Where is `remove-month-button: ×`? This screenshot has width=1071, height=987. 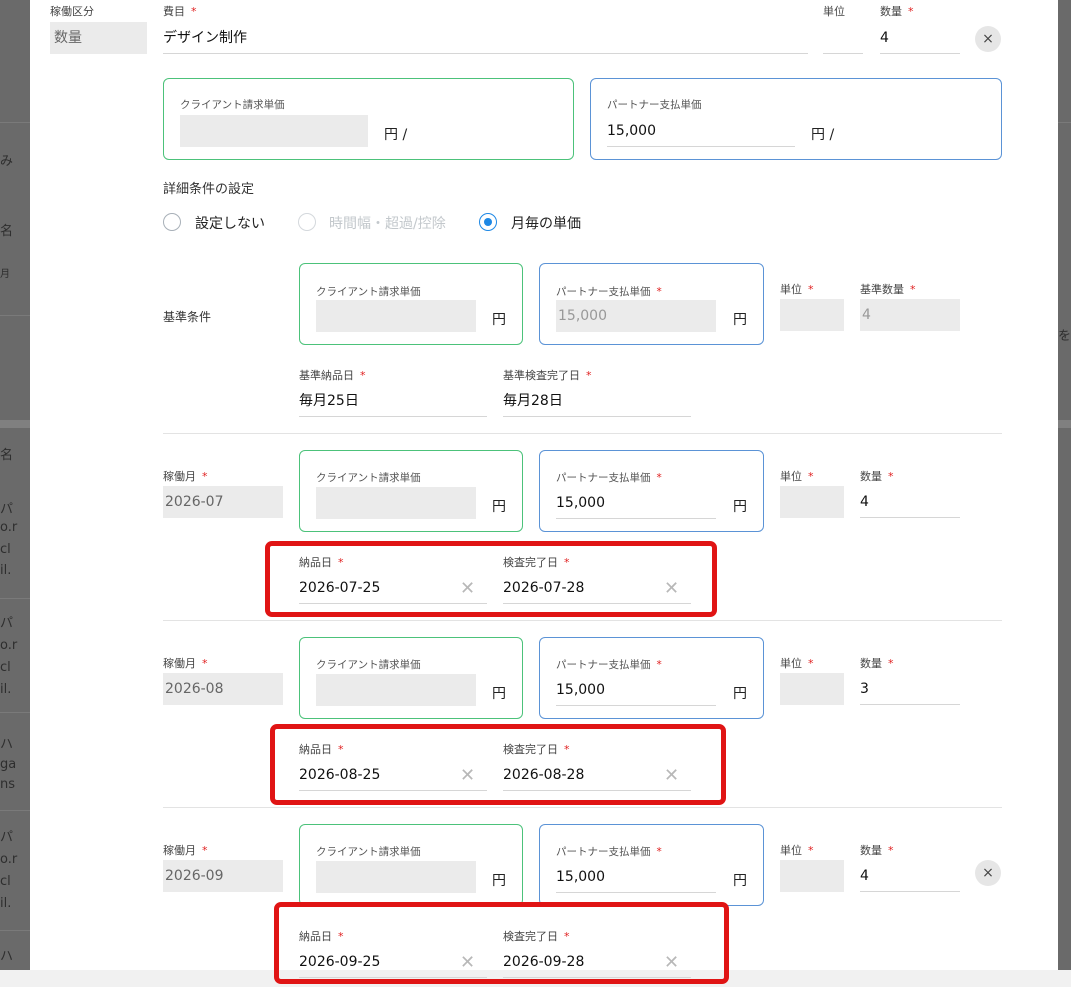 remove-month-button: × is located at coordinates (988, 873).